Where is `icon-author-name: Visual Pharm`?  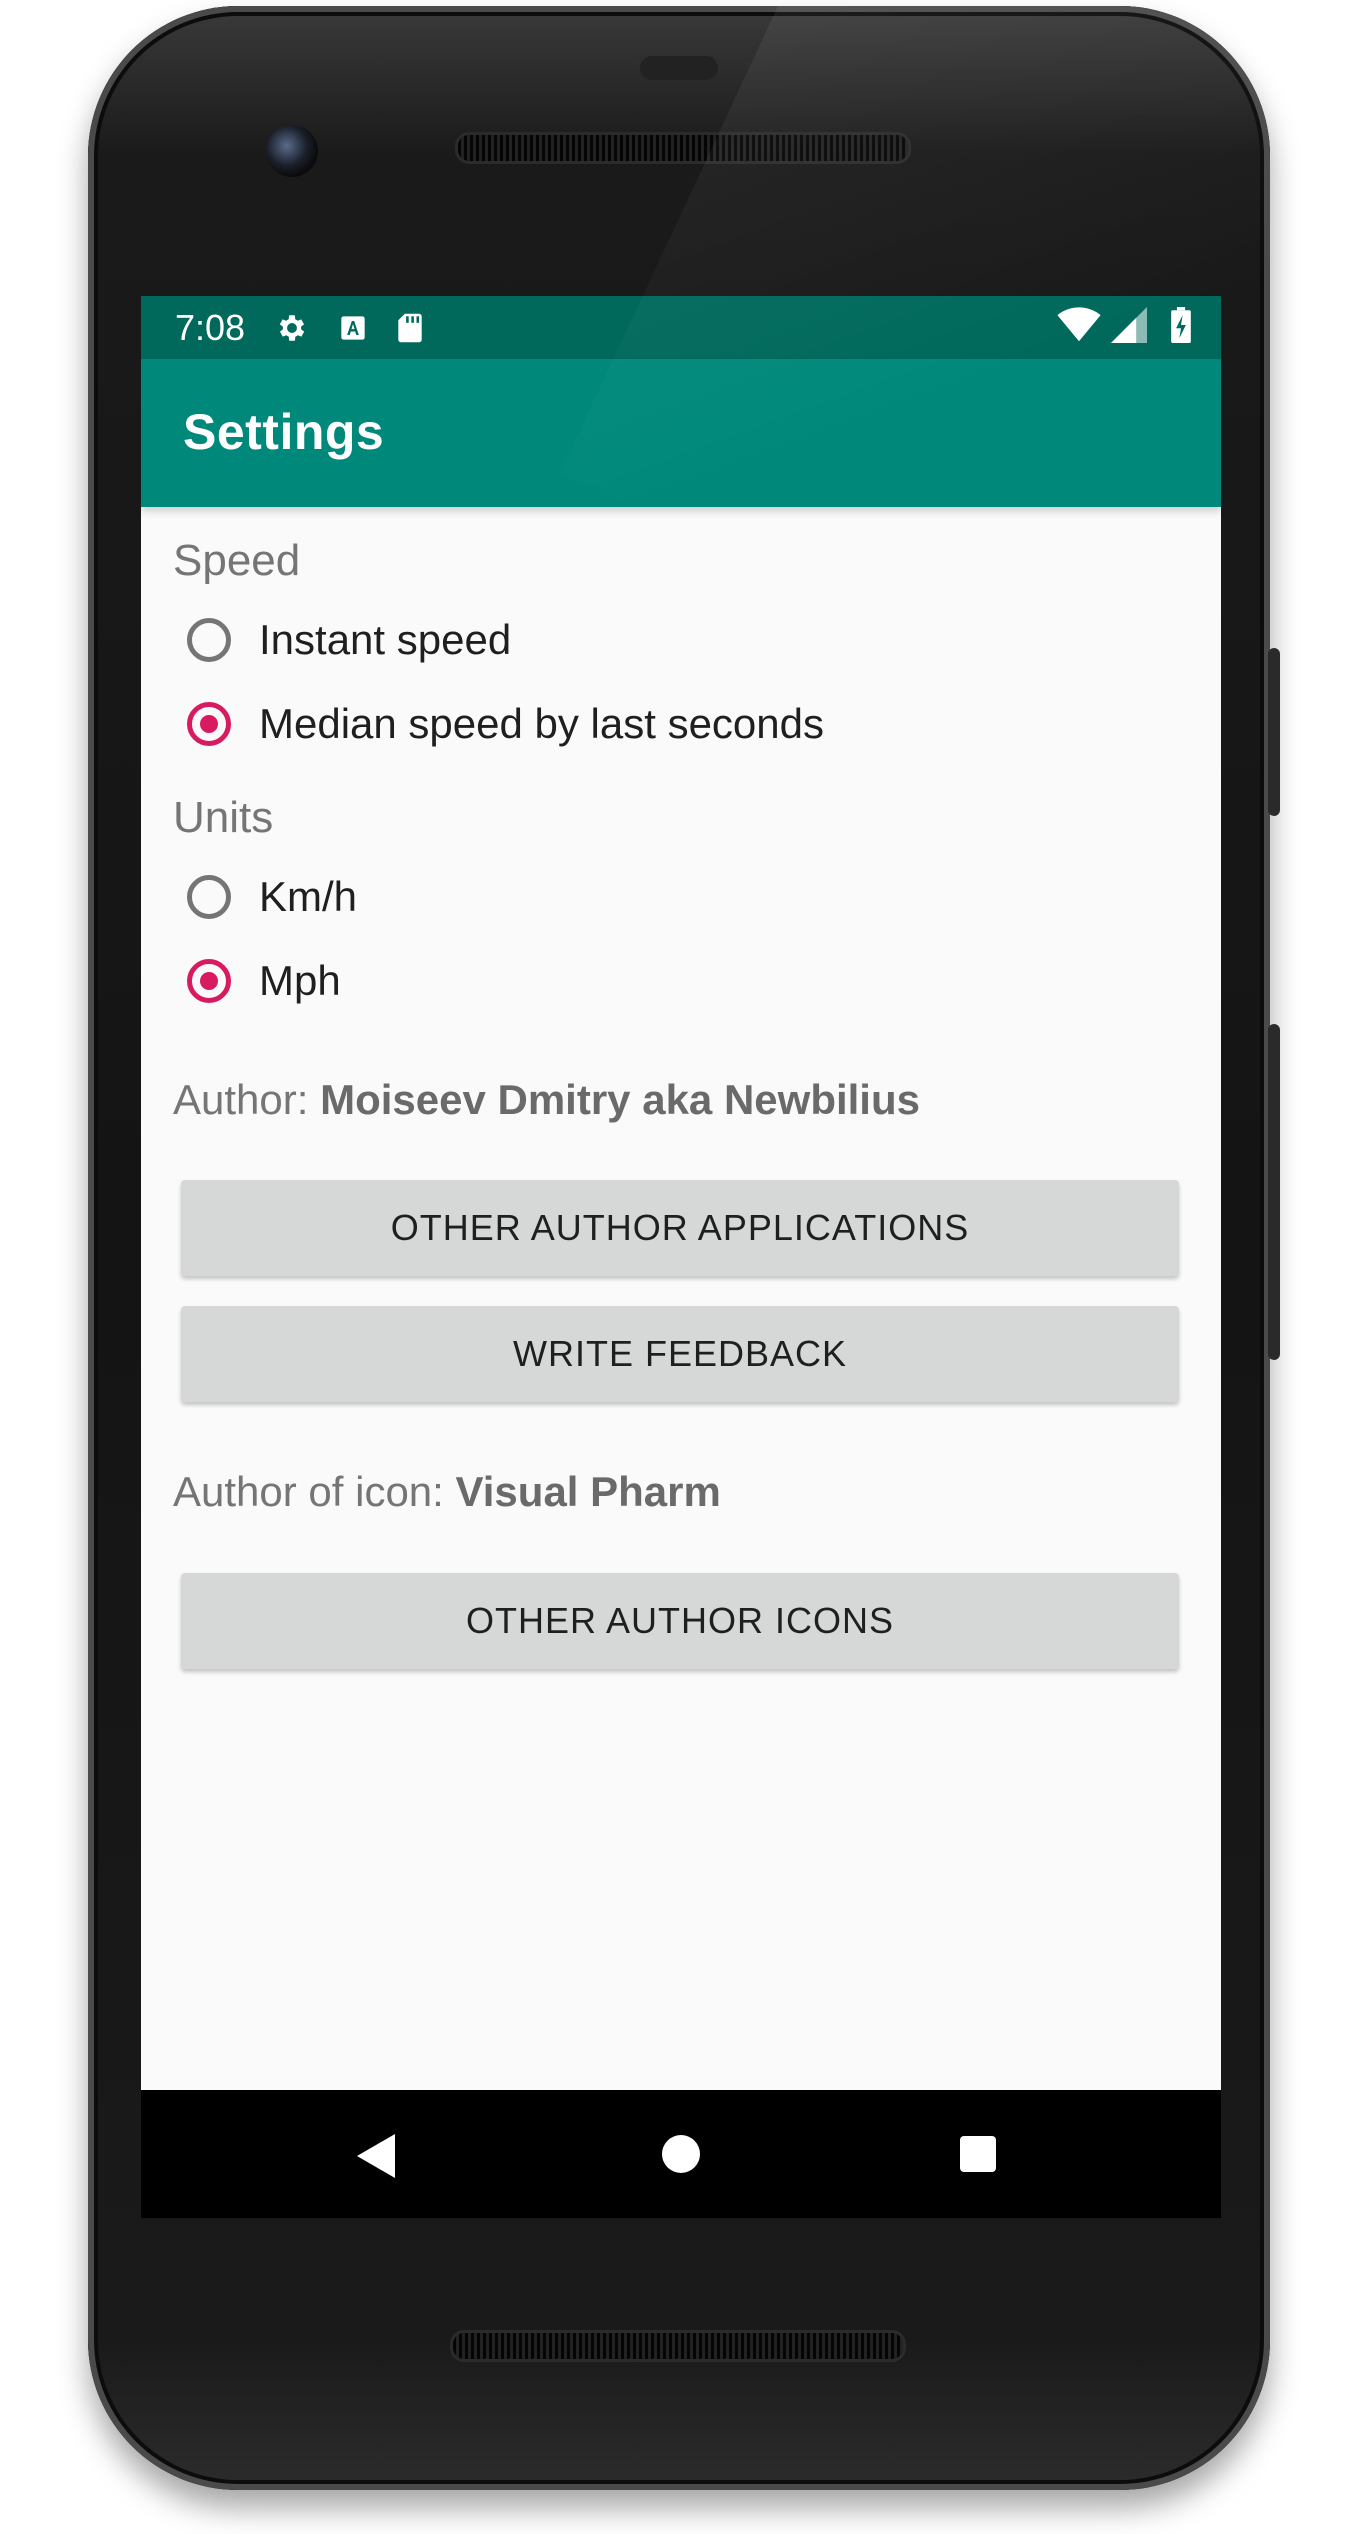 icon-author-name: Visual Pharm is located at coordinates (588, 1491).